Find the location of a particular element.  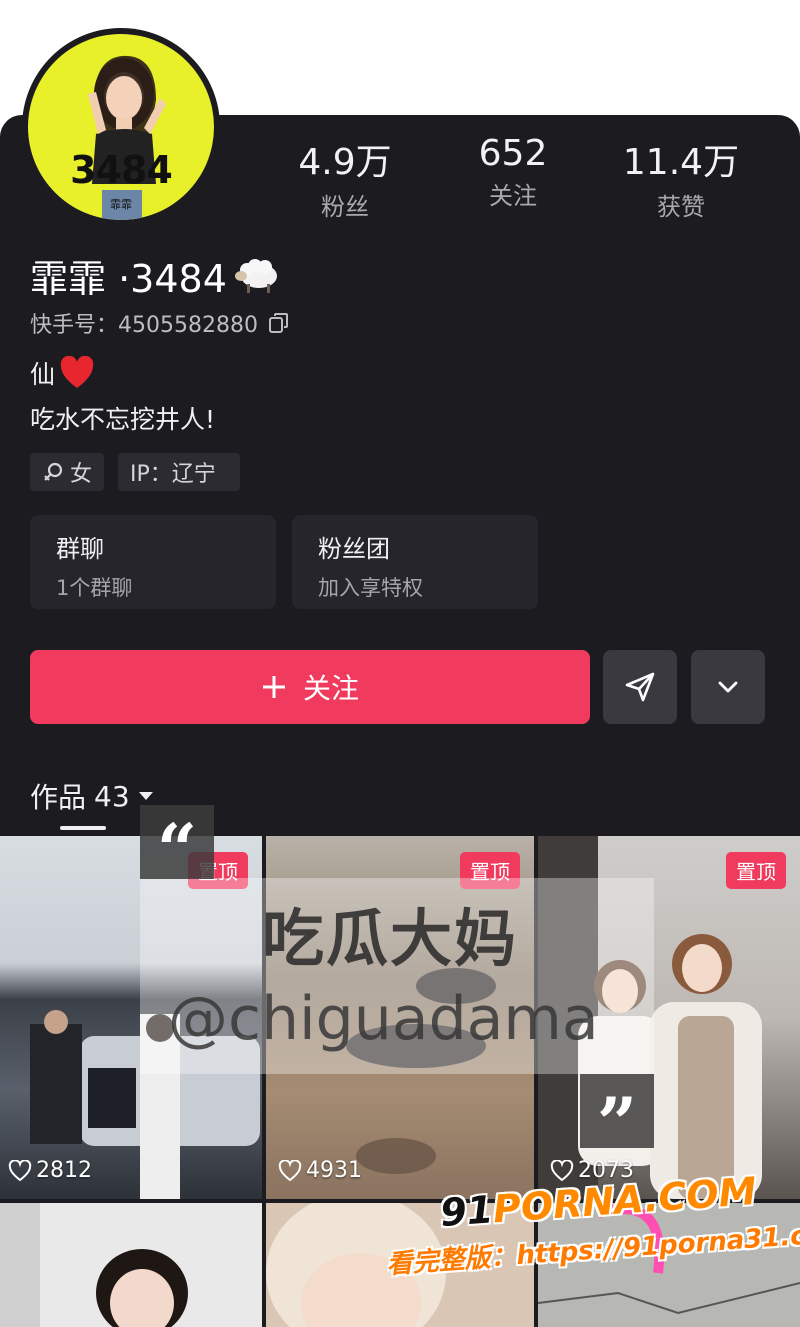

quote-open-icon: “ is located at coordinates (177, 848).